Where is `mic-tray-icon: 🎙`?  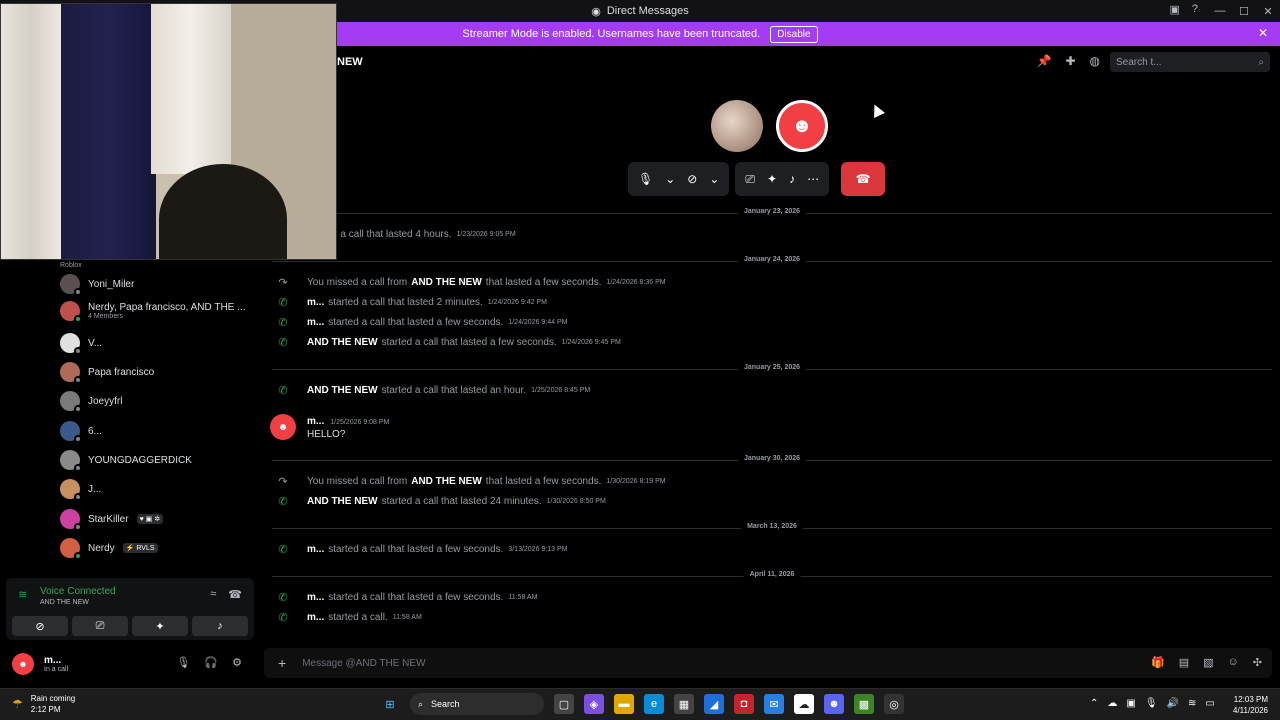
mic-tray-icon: 🎙 is located at coordinates (1151, 703).